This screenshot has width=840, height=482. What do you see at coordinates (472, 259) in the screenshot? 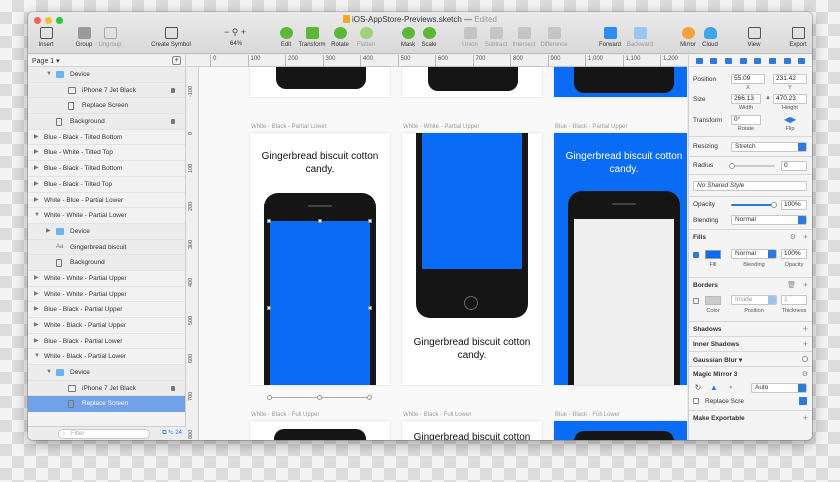
I see `artboard-white-white-partial-upper: Gingerbread biscuit cotton candy.` at bounding box center [472, 259].